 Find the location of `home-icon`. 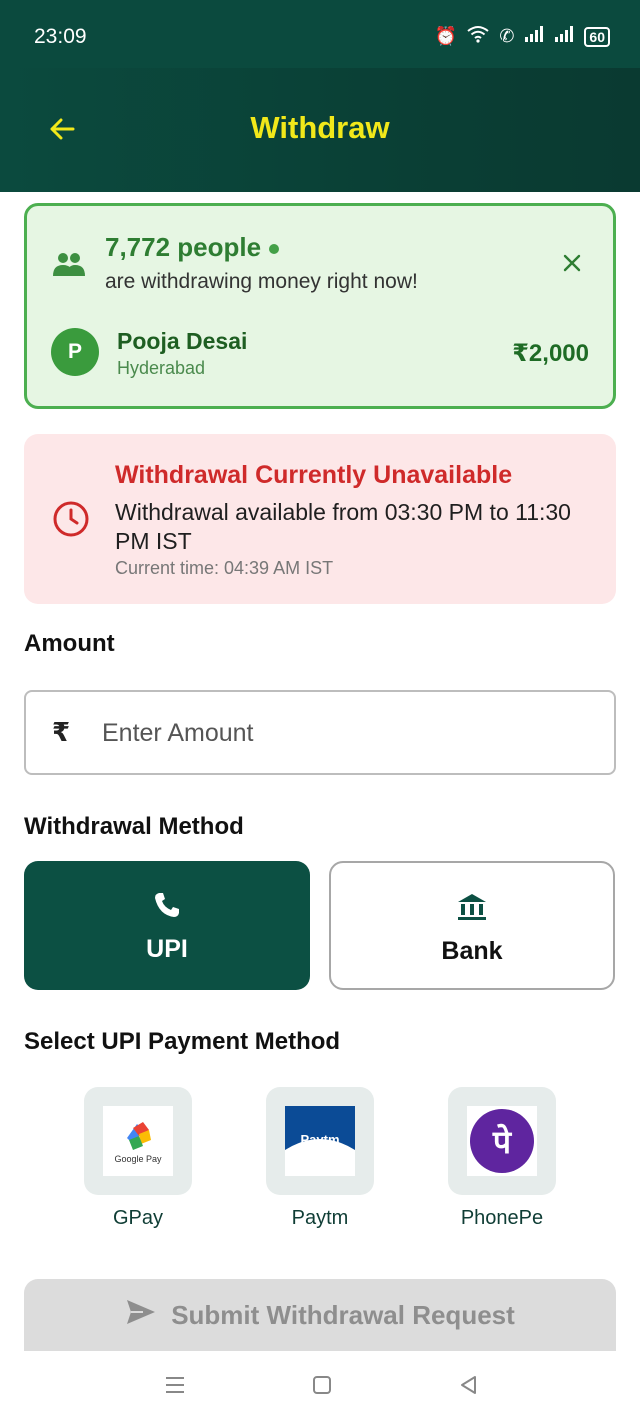

home-icon is located at coordinates (322, 1385).